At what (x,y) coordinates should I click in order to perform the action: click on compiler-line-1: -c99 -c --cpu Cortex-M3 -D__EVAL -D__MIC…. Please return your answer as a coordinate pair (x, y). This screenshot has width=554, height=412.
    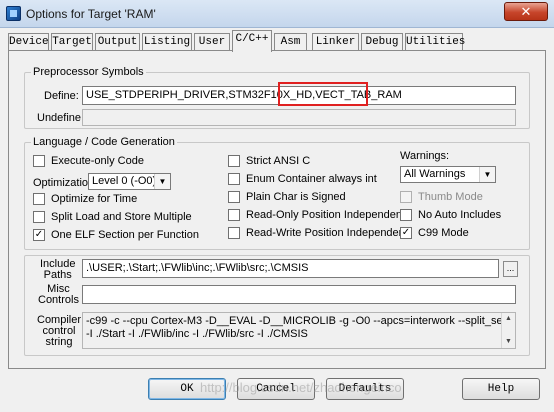
    Looking at the image, I should click on (300, 321).